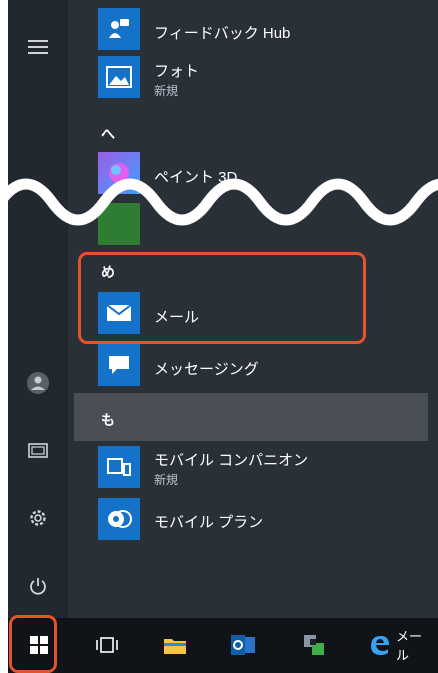 This screenshot has width=438, height=673. I want to click on mobile-companion-tile-icon, so click(119, 467).